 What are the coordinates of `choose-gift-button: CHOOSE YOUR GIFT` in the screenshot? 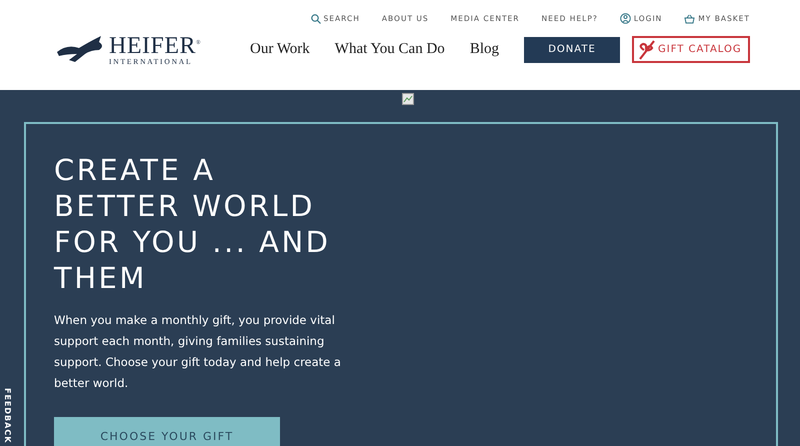 It's located at (167, 431).